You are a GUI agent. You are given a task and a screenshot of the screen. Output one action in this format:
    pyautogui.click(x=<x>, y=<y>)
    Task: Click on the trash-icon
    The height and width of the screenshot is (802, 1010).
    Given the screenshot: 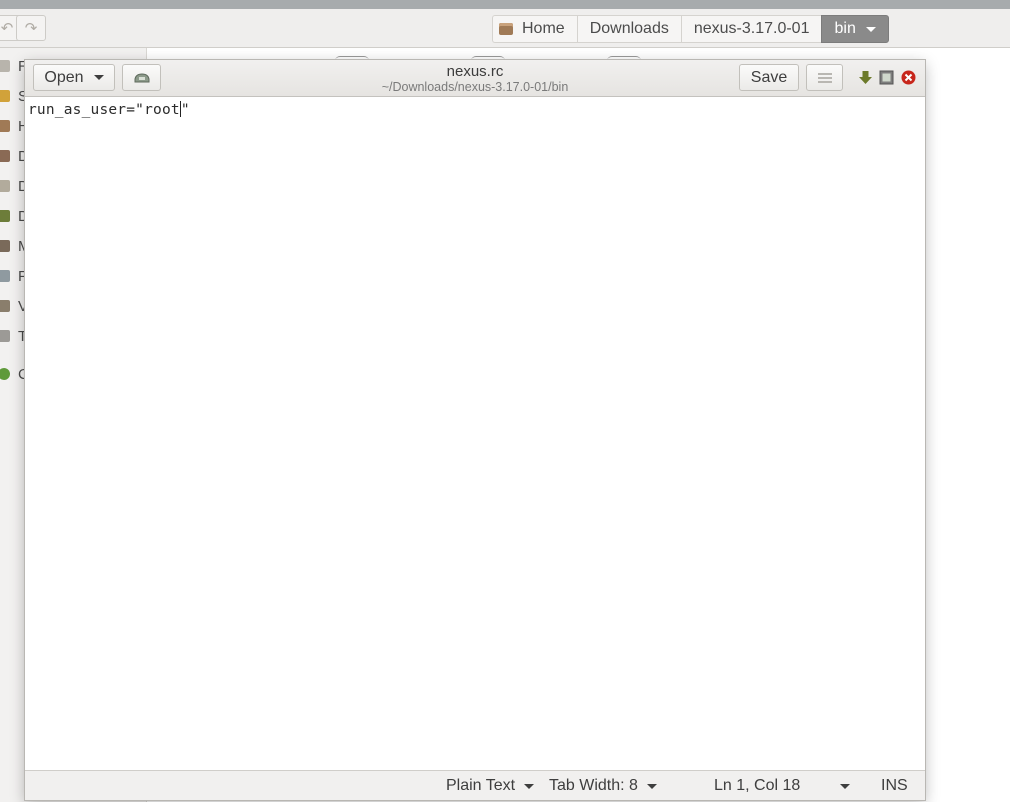 What is the action you would take?
    pyautogui.click(x=5, y=336)
    